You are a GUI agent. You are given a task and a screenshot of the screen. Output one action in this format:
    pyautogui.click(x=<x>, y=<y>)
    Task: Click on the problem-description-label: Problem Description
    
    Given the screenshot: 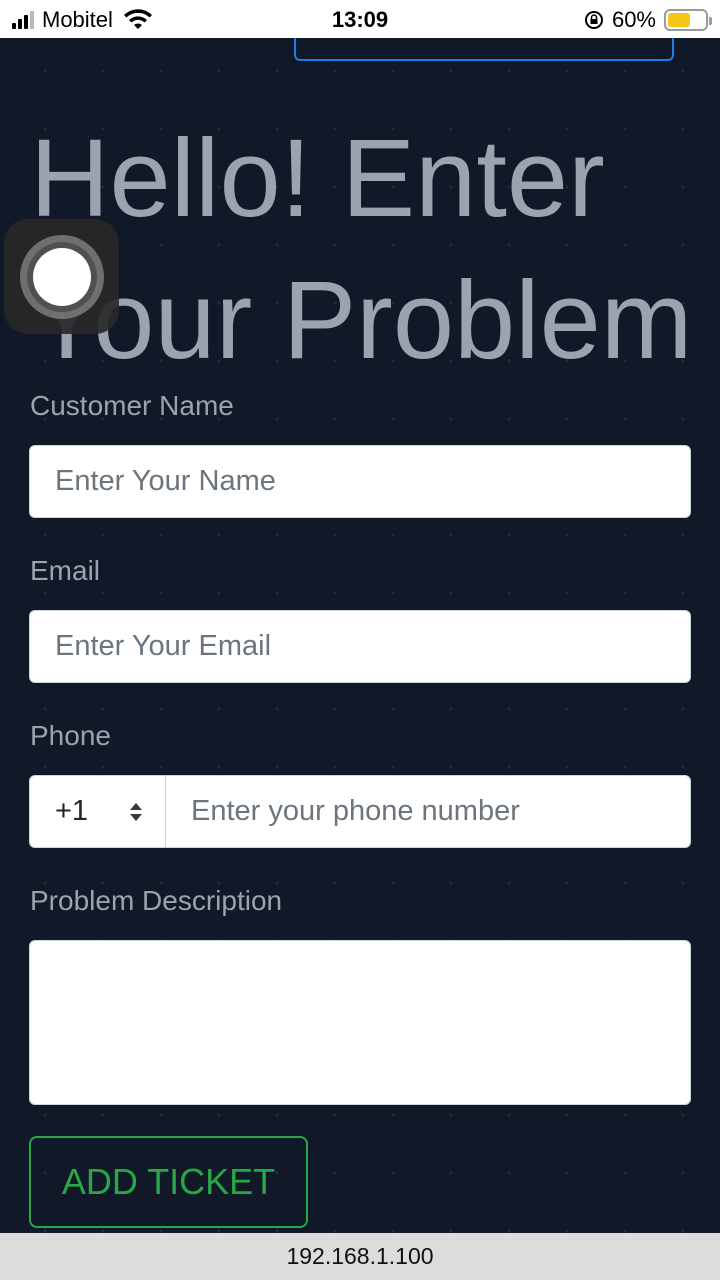 What is the action you would take?
    pyautogui.click(x=156, y=900)
    